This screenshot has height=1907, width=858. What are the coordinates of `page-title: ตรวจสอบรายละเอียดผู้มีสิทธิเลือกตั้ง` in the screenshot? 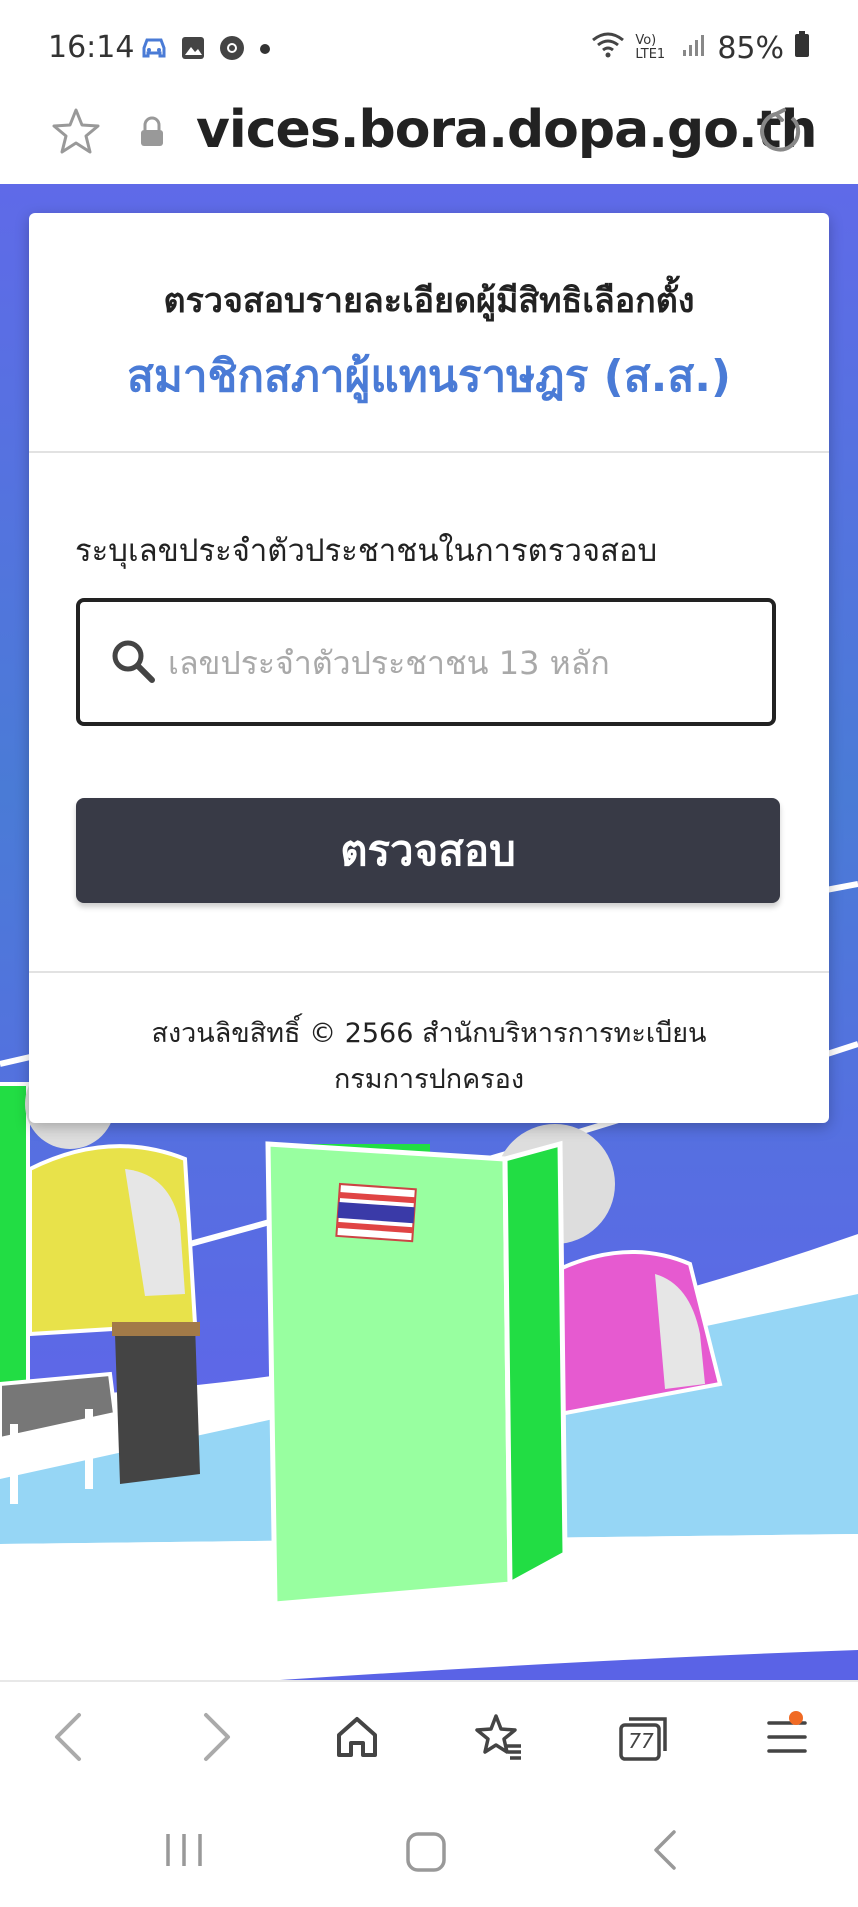 It's located at (429, 301).